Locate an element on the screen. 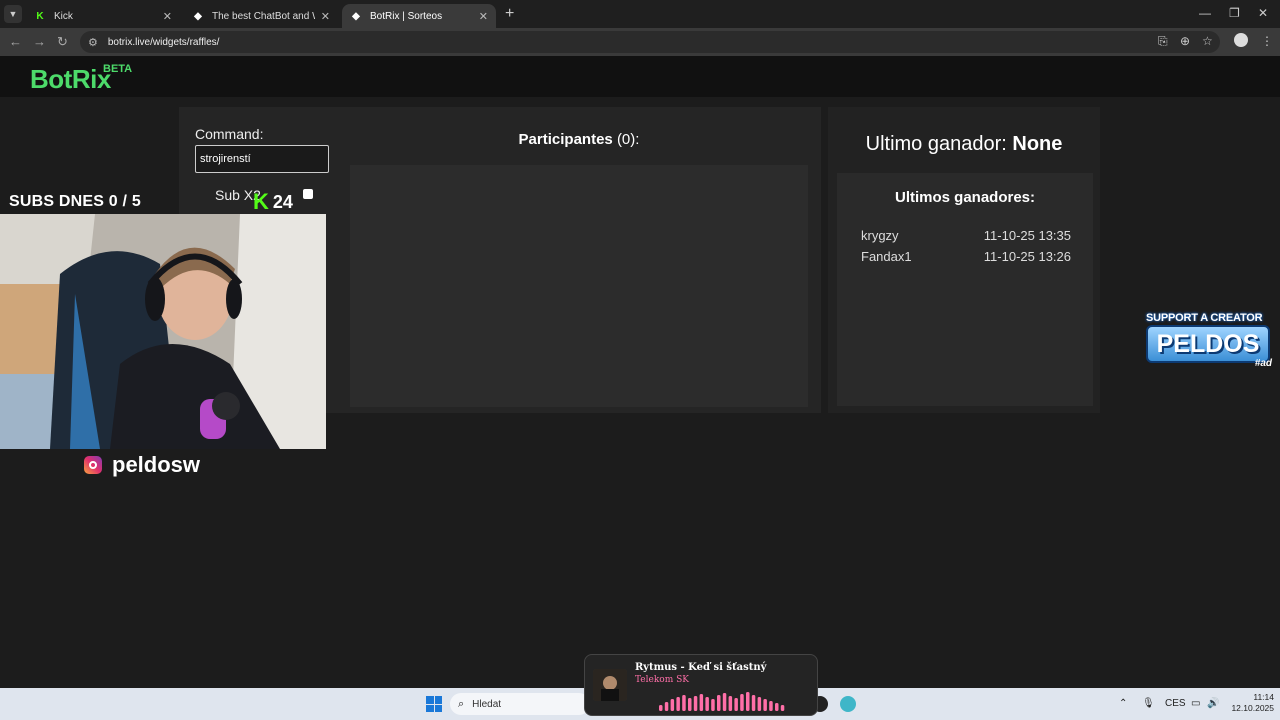 Image resolution: width=1280 pixels, height=720 pixels. bookmark-star-icon: ☆ is located at coordinates (1207, 41).